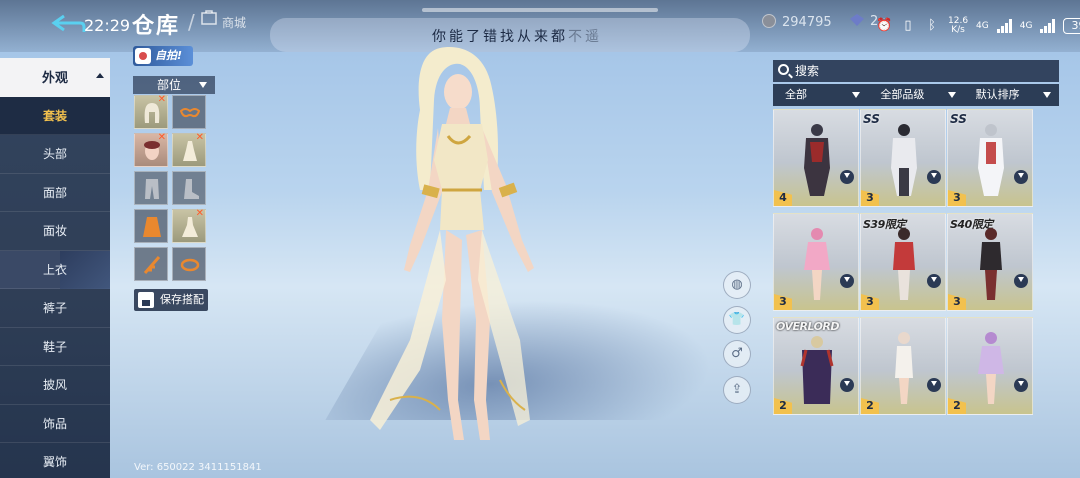 The height and width of the screenshot is (478, 1080). I want to click on male-symbol-icon: ♂, so click(737, 353).